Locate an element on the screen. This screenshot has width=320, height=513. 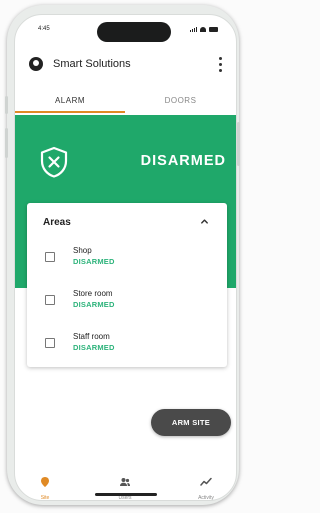
alarm-state-text: DISARMED is located at coordinates (183, 161).